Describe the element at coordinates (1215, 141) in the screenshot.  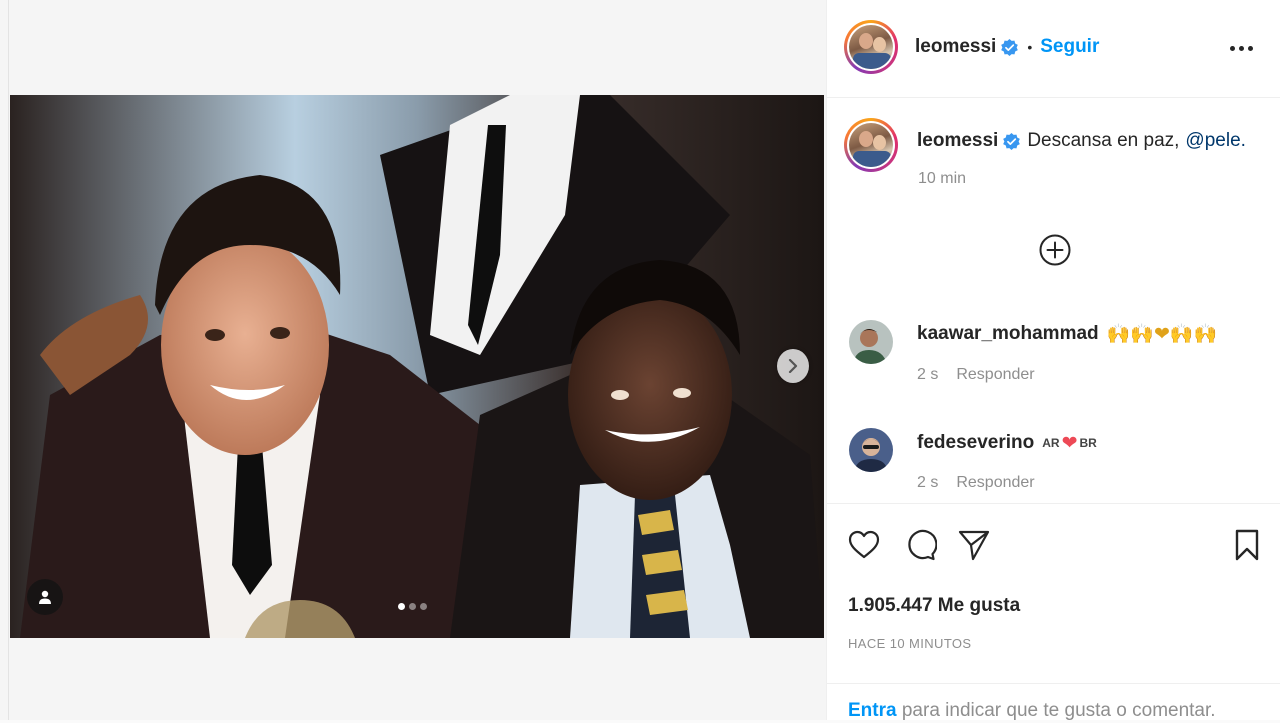
I see `mention-link: @pele.` at that location.